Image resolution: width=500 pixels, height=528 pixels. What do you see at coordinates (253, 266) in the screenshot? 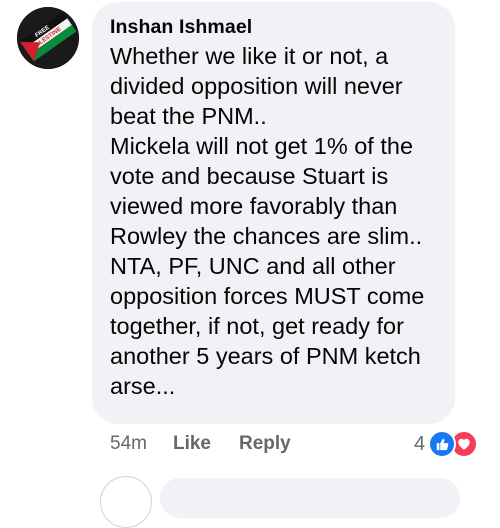
I see `comment-text-line: NTA, PF, UNC and all other` at bounding box center [253, 266].